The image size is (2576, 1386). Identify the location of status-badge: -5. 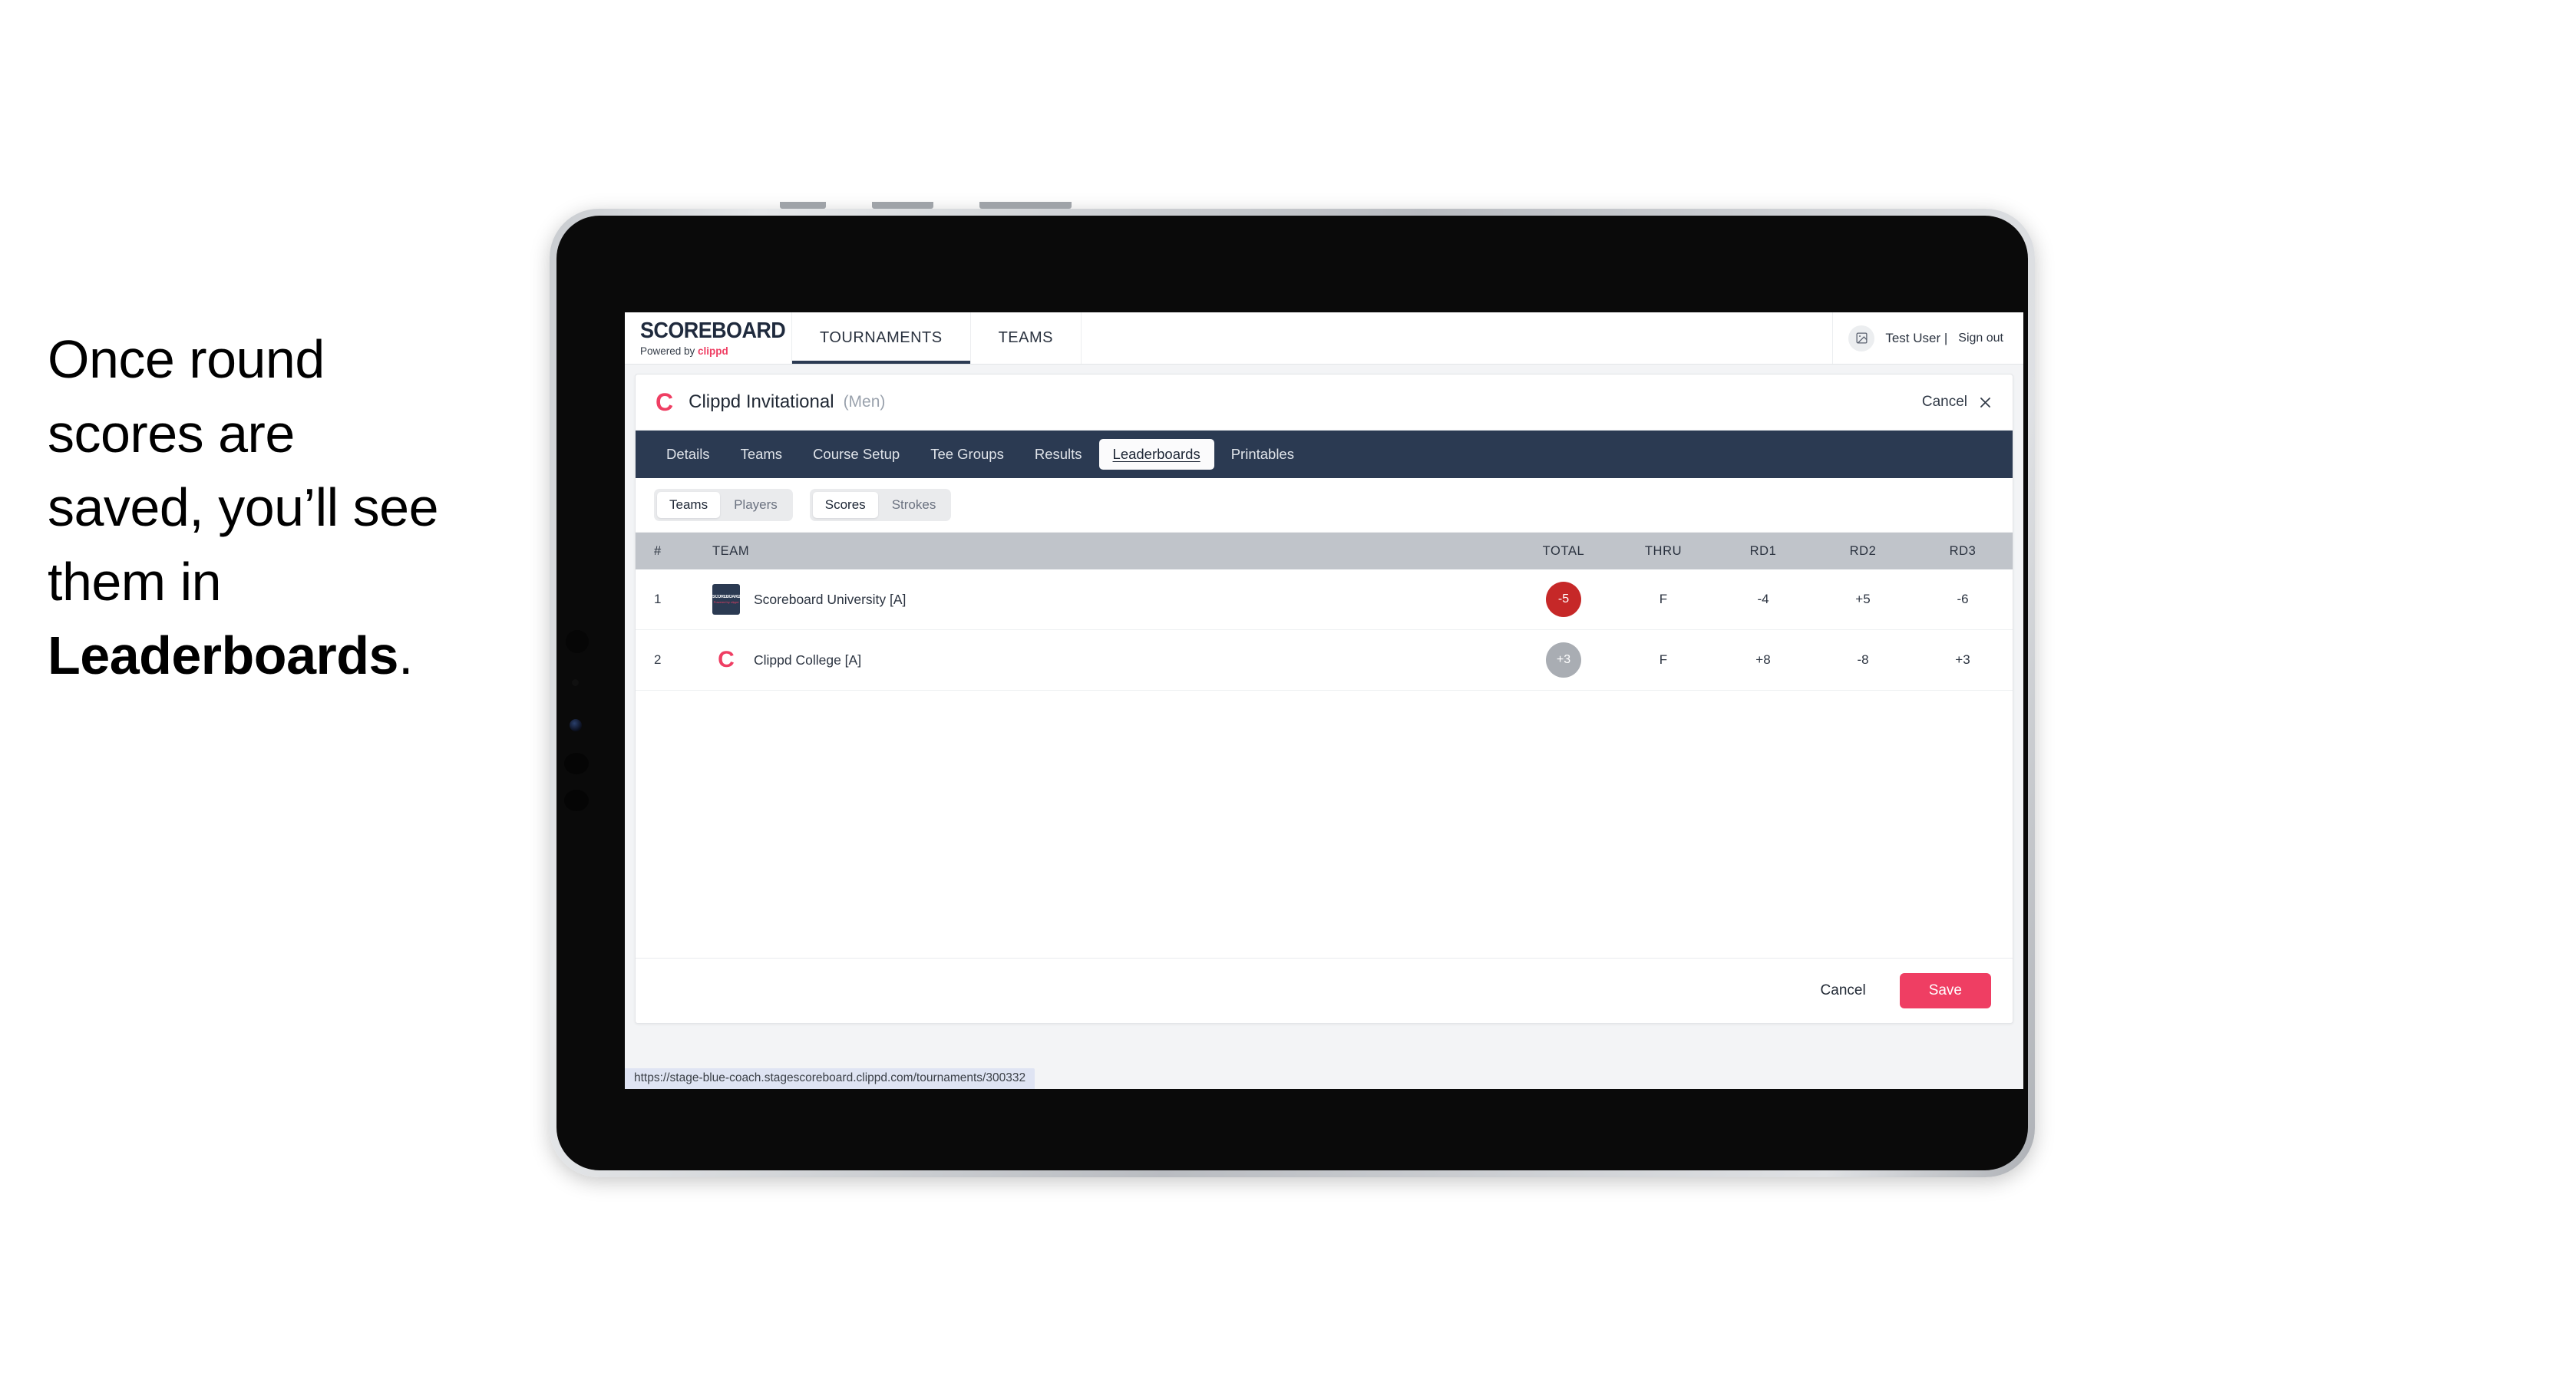
(1563, 599).